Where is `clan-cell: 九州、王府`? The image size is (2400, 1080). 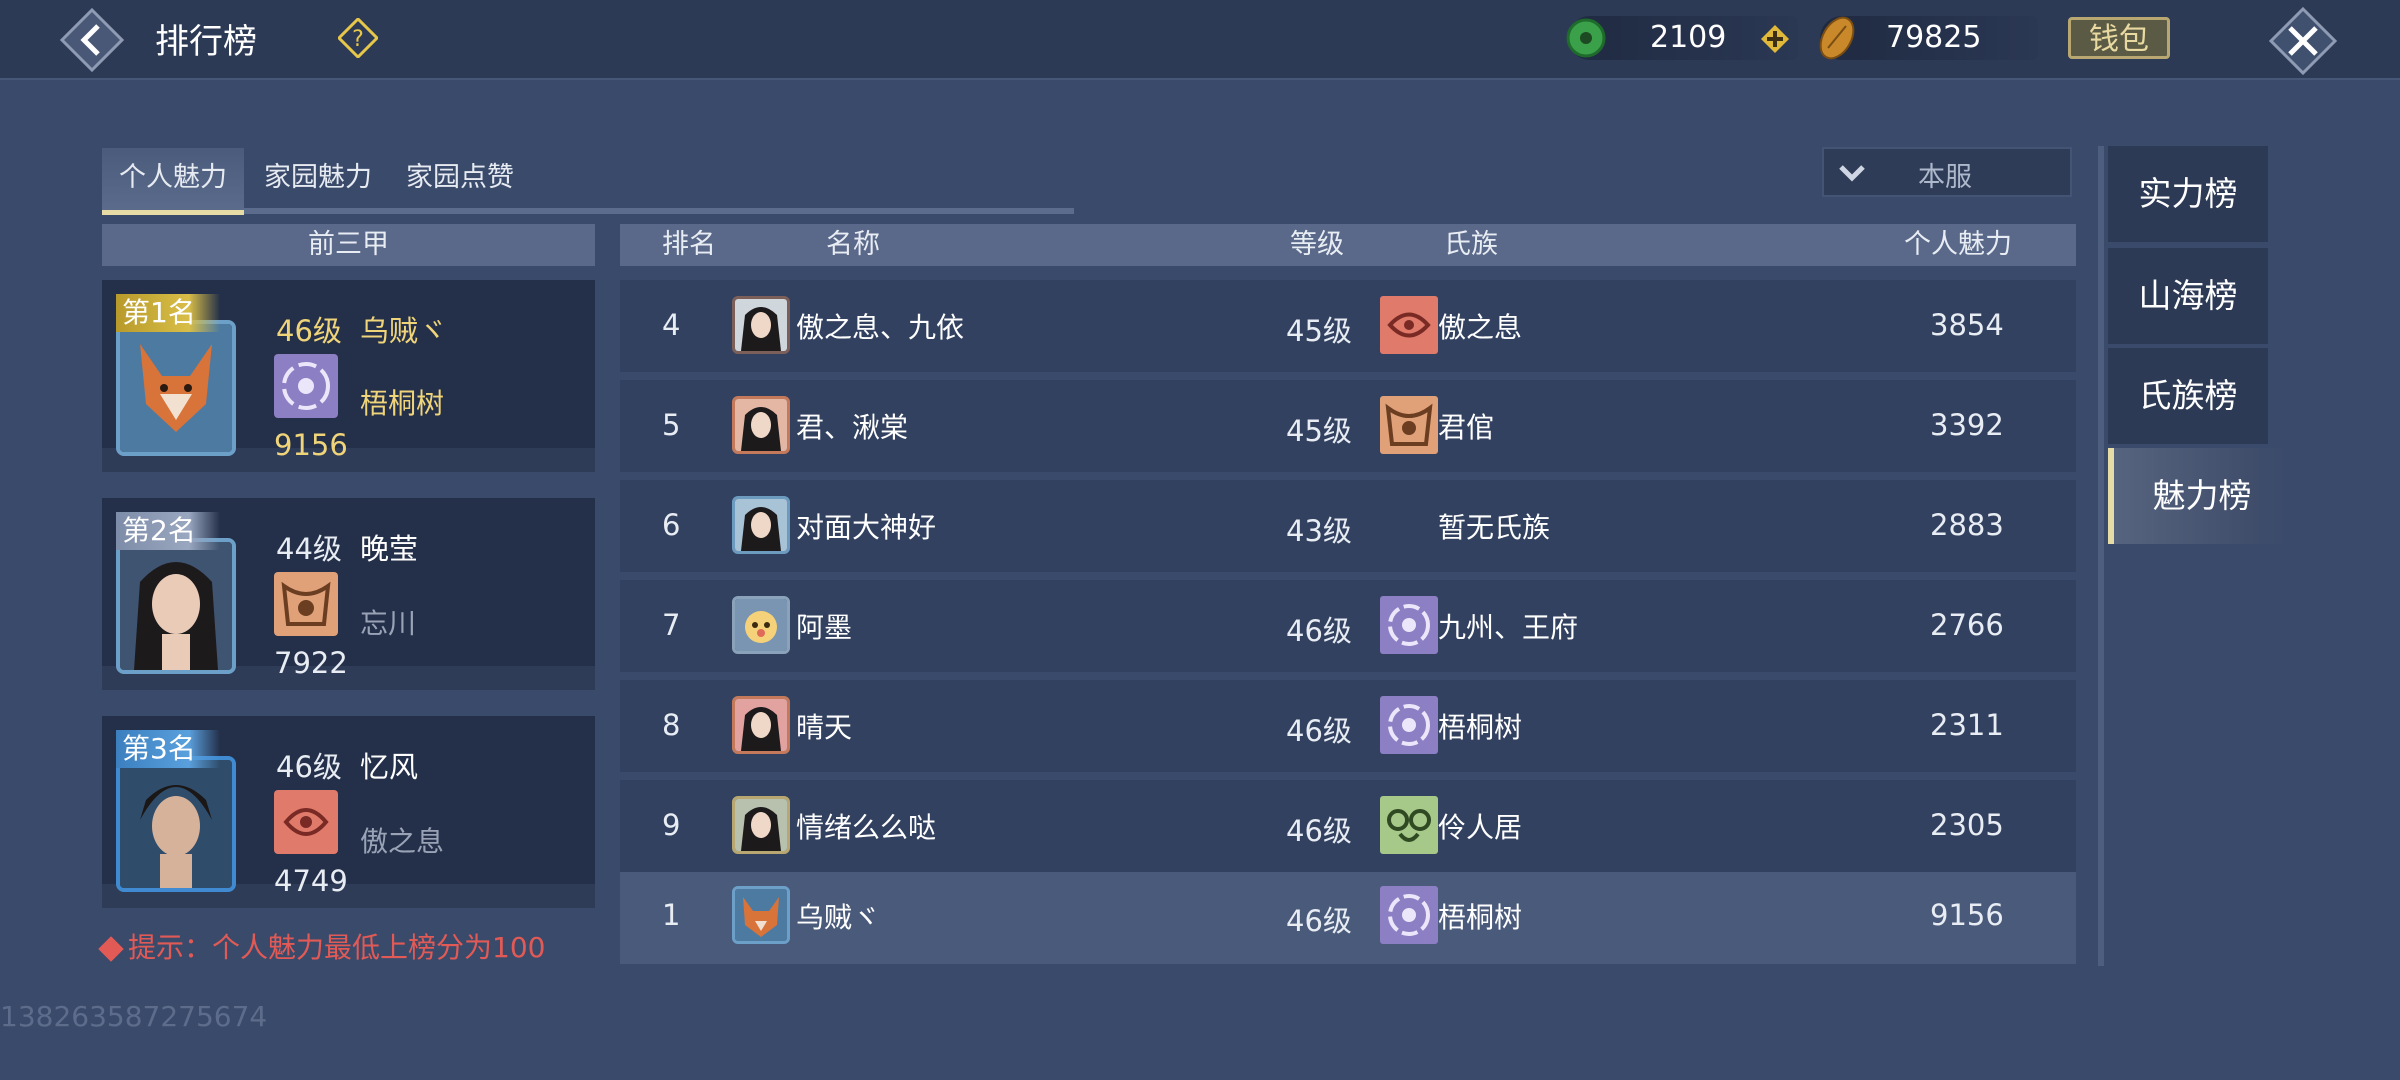 clan-cell: 九州、王府 is located at coordinates (1508, 627).